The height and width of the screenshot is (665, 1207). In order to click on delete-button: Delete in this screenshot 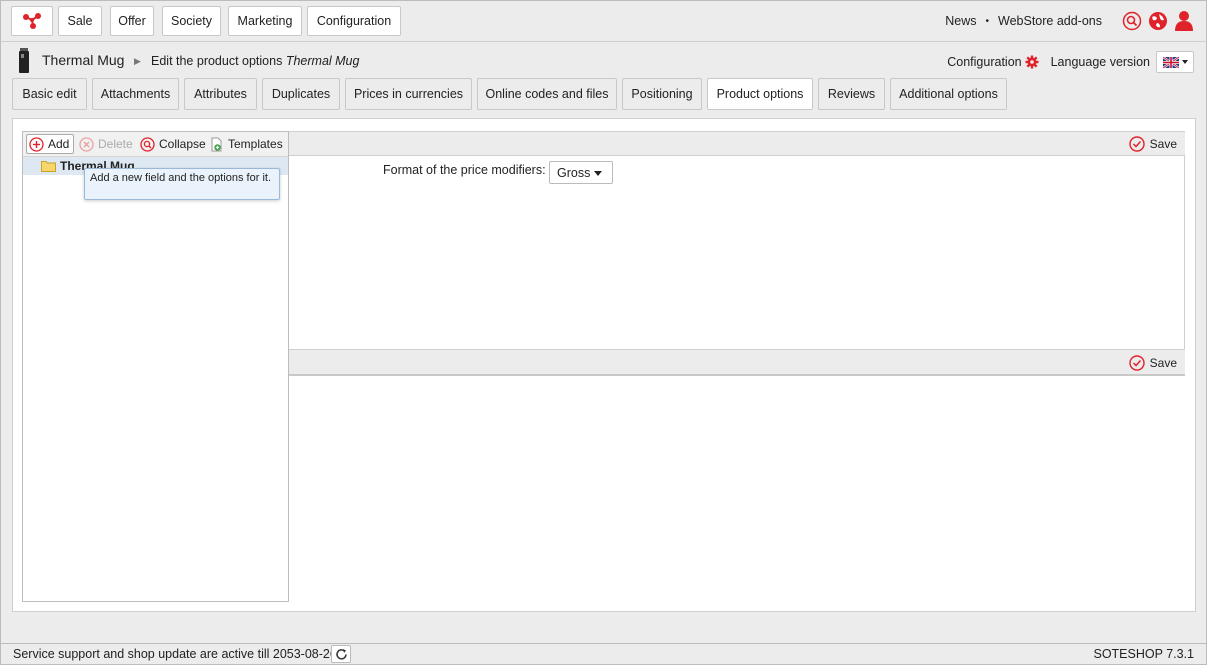, I will do `click(106, 144)`.